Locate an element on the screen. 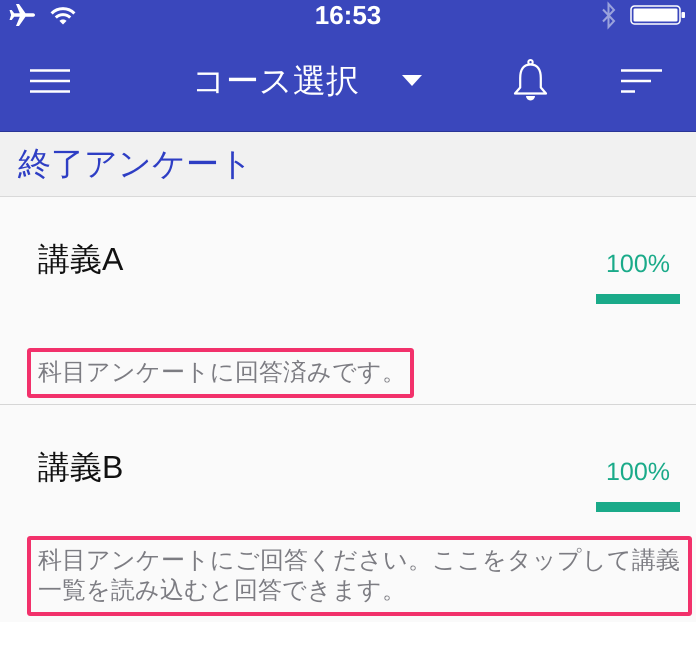 This screenshot has width=696, height=658. airplane-icon is located at coordinates (22, 15).